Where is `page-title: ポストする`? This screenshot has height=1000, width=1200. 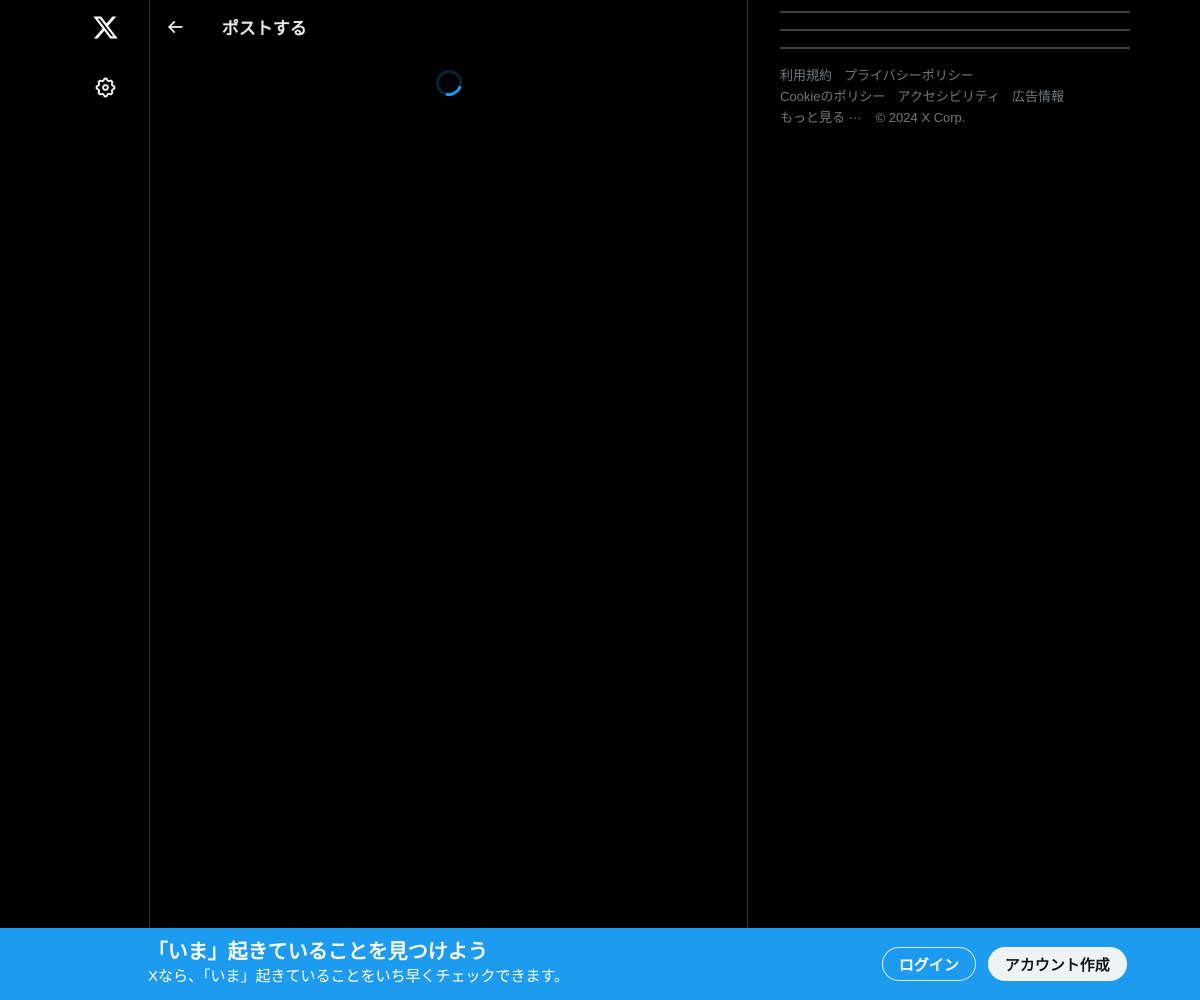
page-title: ポストする is located at coordinates (264, 28).